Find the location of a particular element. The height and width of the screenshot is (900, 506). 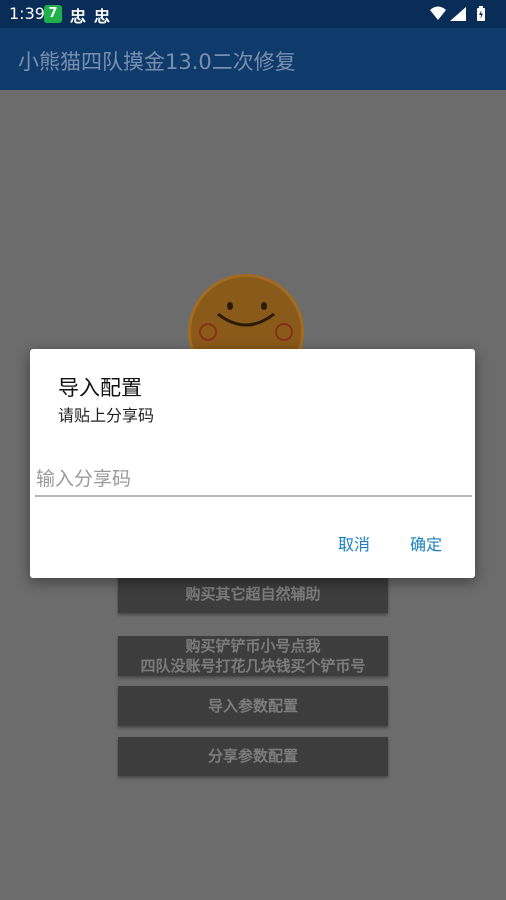

import-config-button: 导入参数配置 is located at coordinates (253, 706).